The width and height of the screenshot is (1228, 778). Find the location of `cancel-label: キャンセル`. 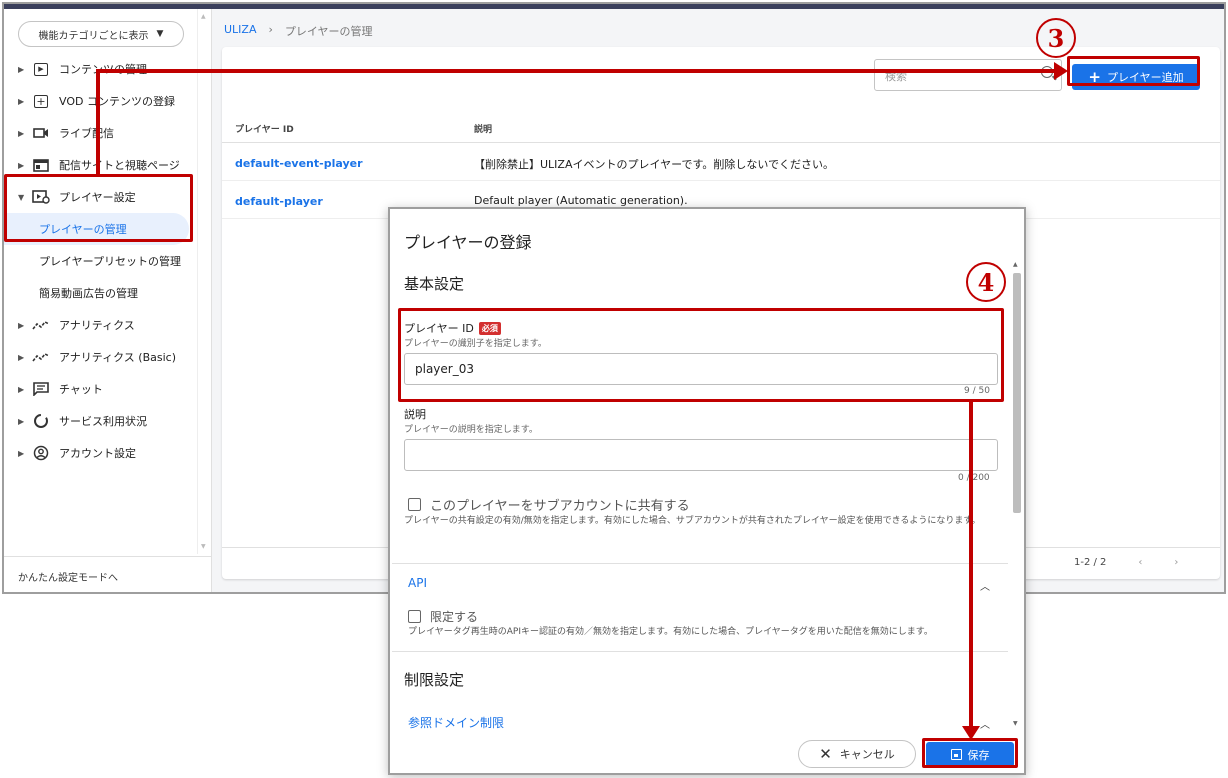

cancel-label: キャンセル is located at coordinates (867, 754).